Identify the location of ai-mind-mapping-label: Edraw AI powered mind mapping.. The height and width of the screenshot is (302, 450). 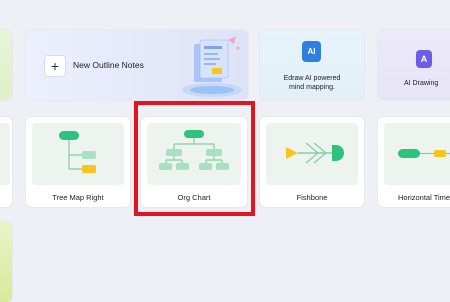
(312, 83).